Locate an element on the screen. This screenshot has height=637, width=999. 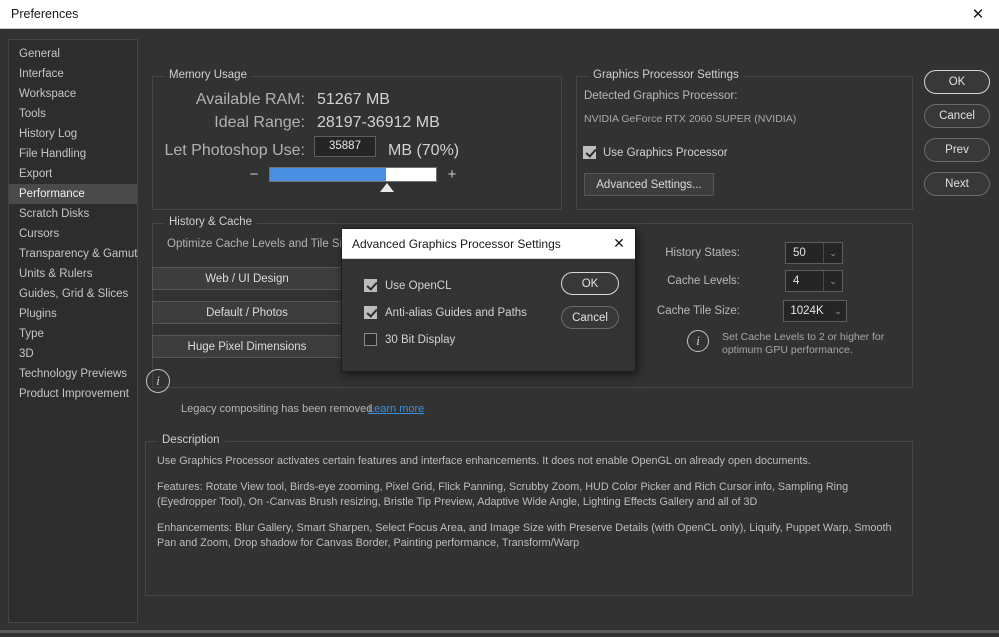
sidebar-item-workspace: Workspace is located at coordinates (73, 94).